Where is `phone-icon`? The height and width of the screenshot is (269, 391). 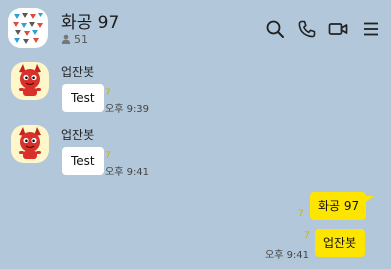 phone-icon is located at coordinates (307, 29).